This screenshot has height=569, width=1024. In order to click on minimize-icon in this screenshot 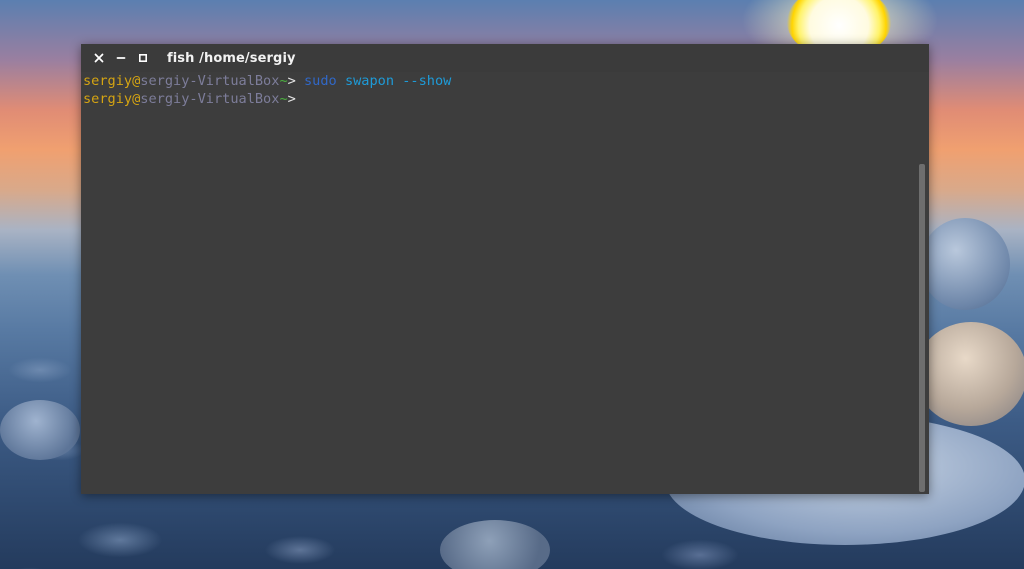, I will do `click(121, 58)`.